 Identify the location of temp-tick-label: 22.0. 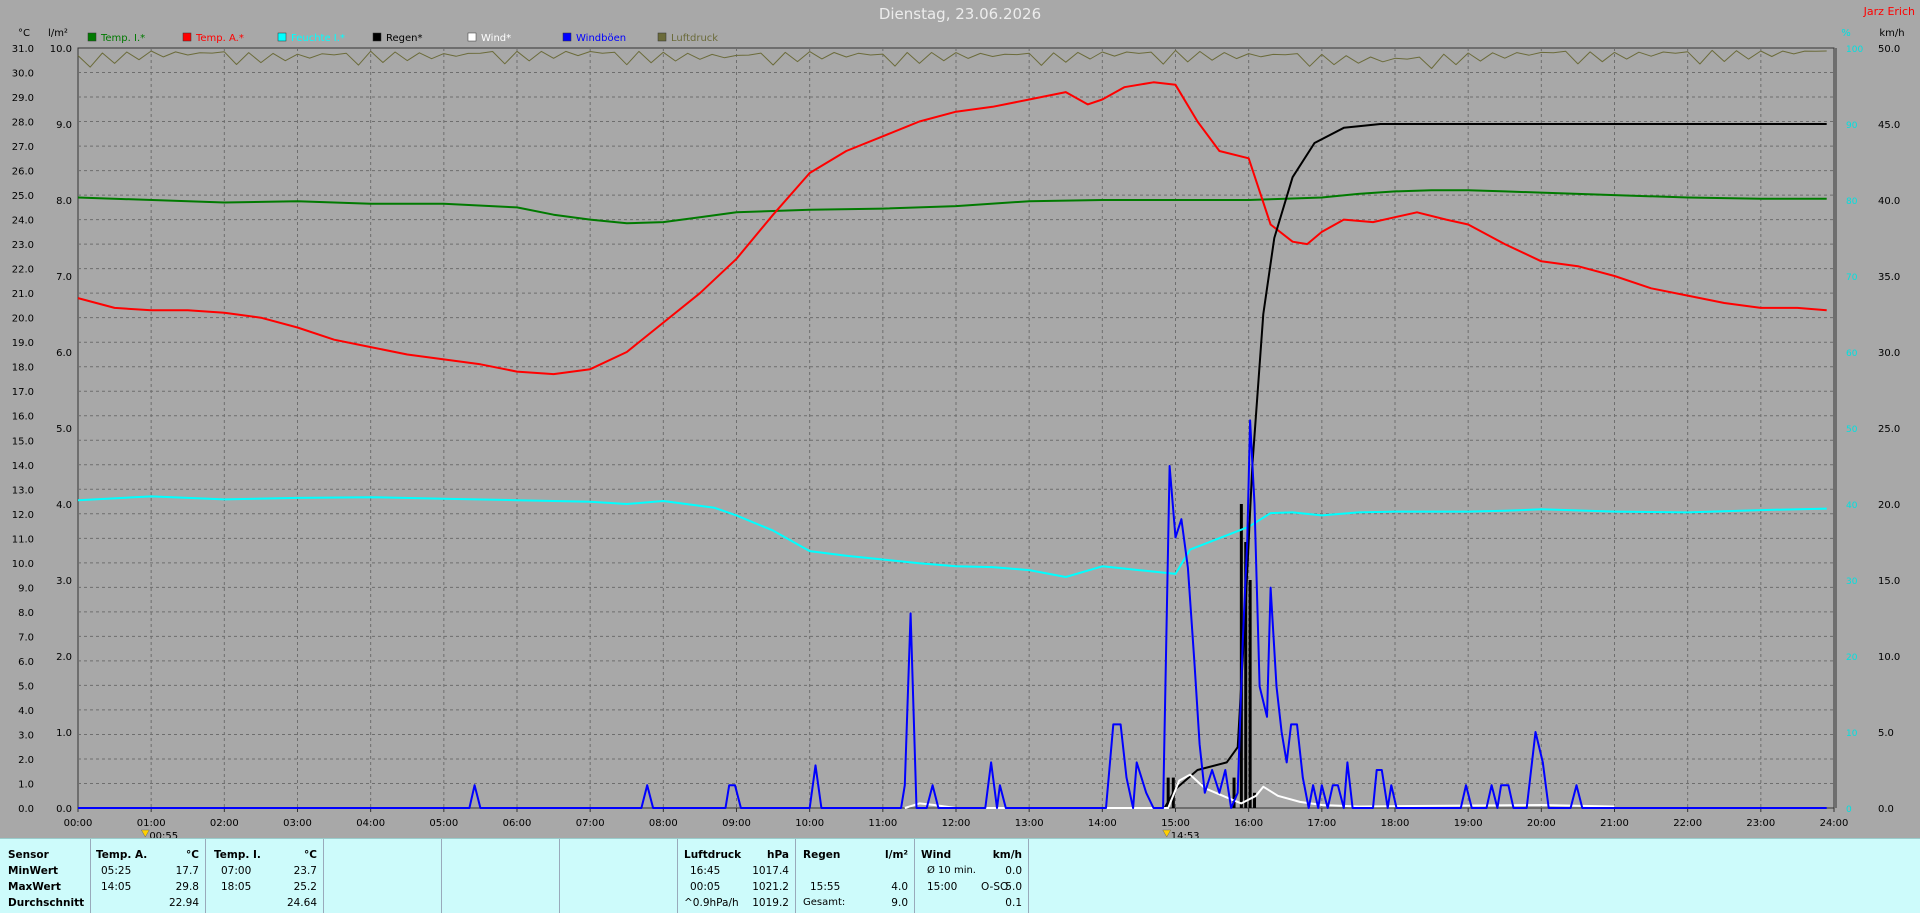
(23, 270).